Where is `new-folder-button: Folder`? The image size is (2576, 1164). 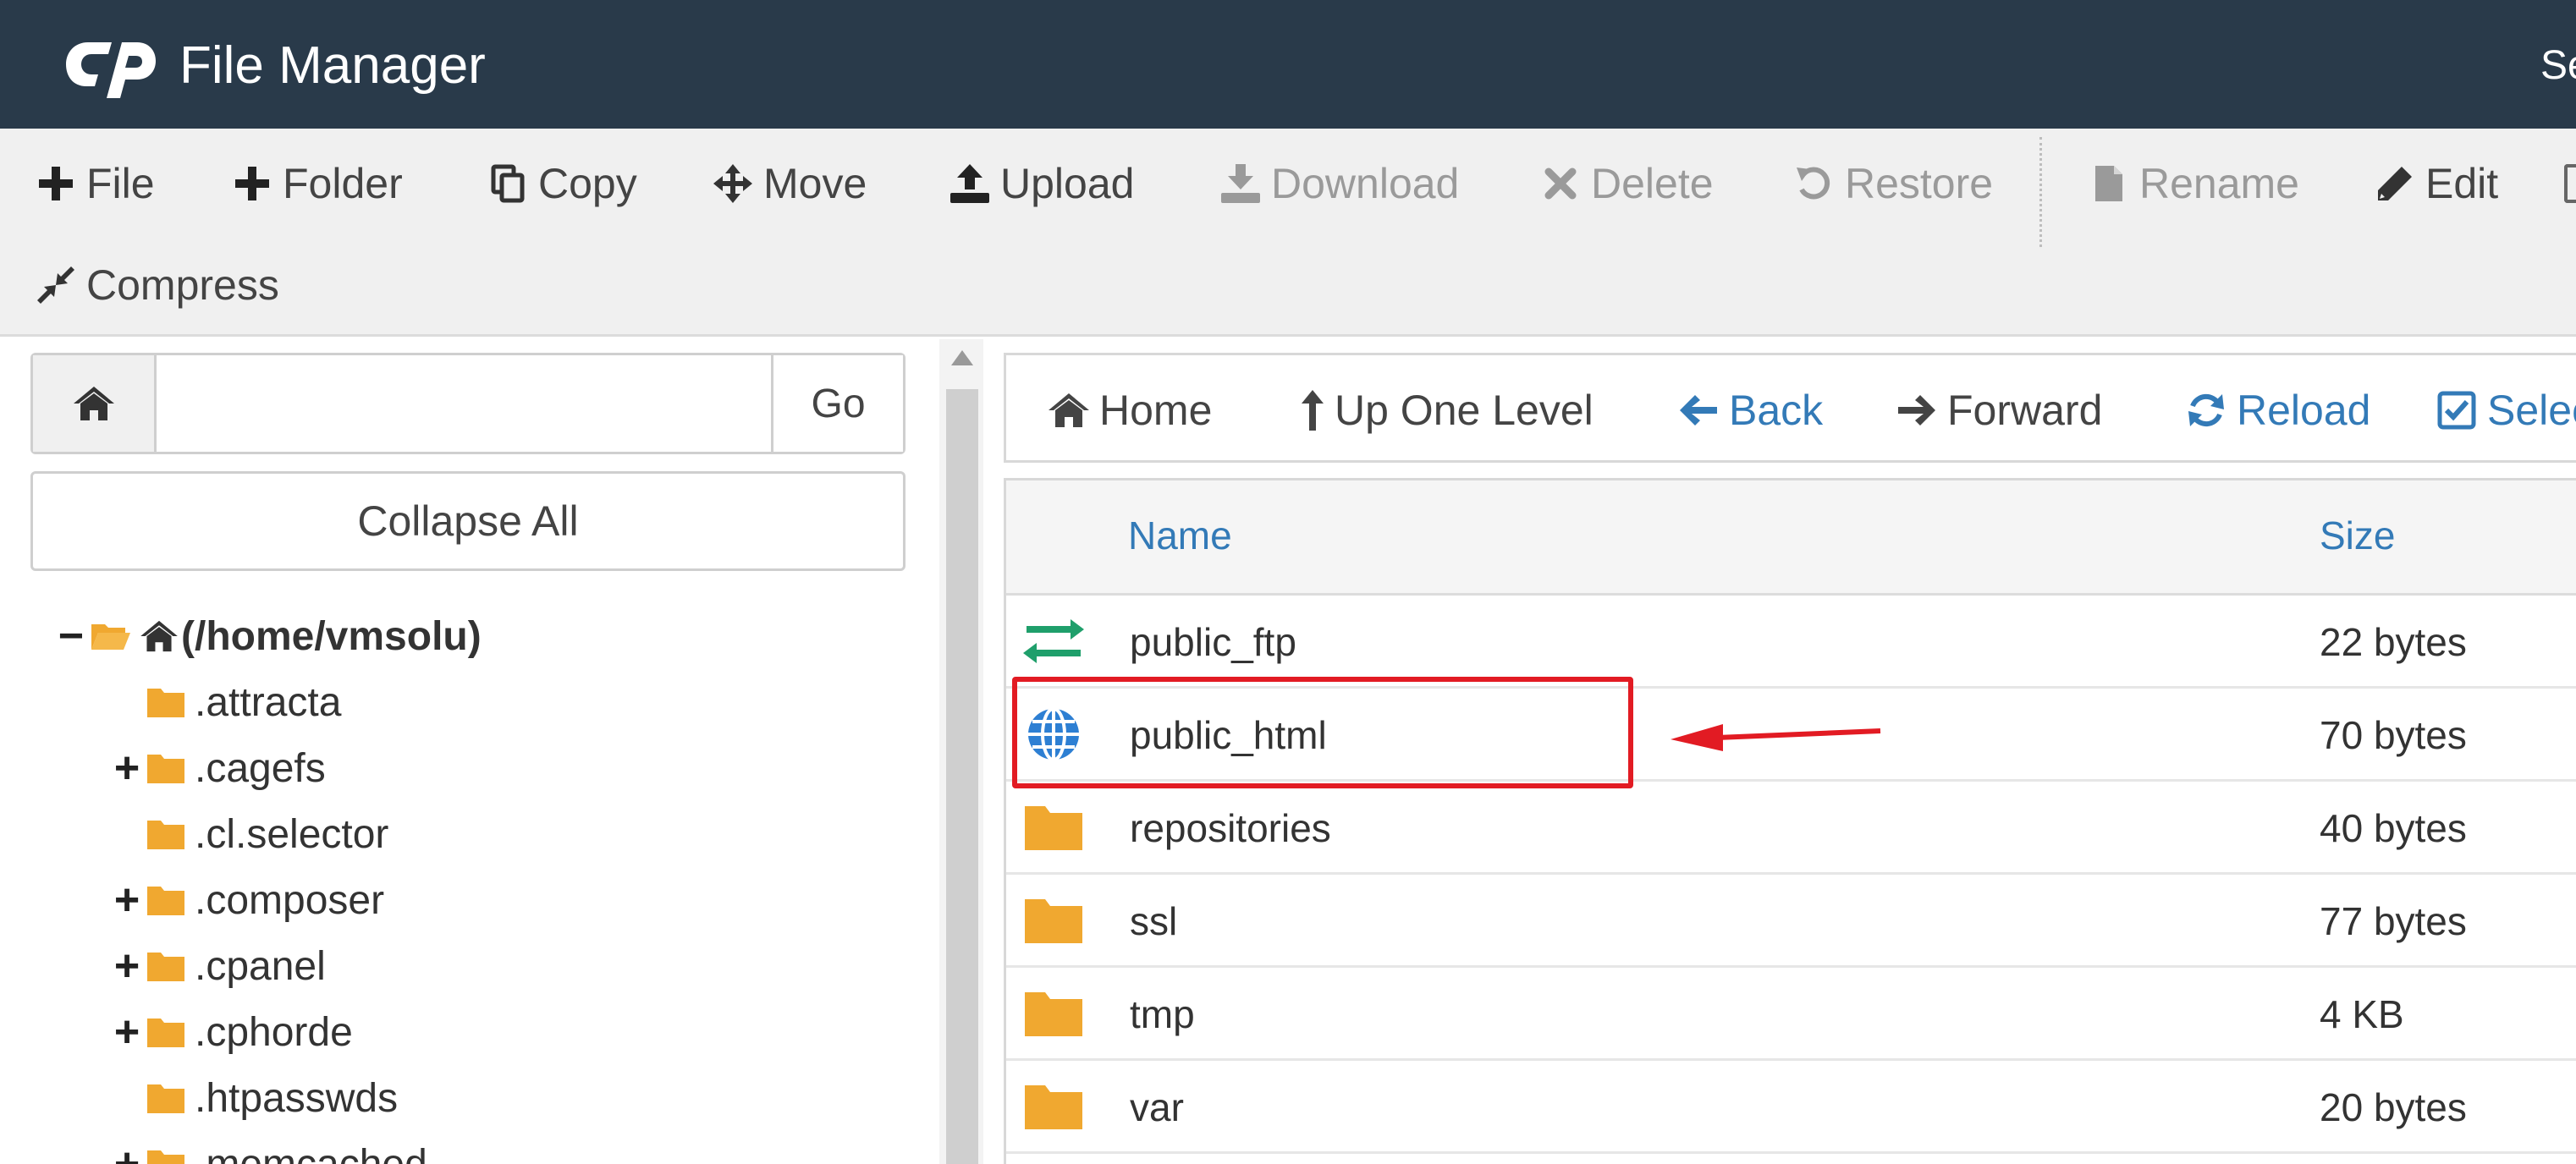 new-folder-button: Folder is located at coordinates (316, 183).